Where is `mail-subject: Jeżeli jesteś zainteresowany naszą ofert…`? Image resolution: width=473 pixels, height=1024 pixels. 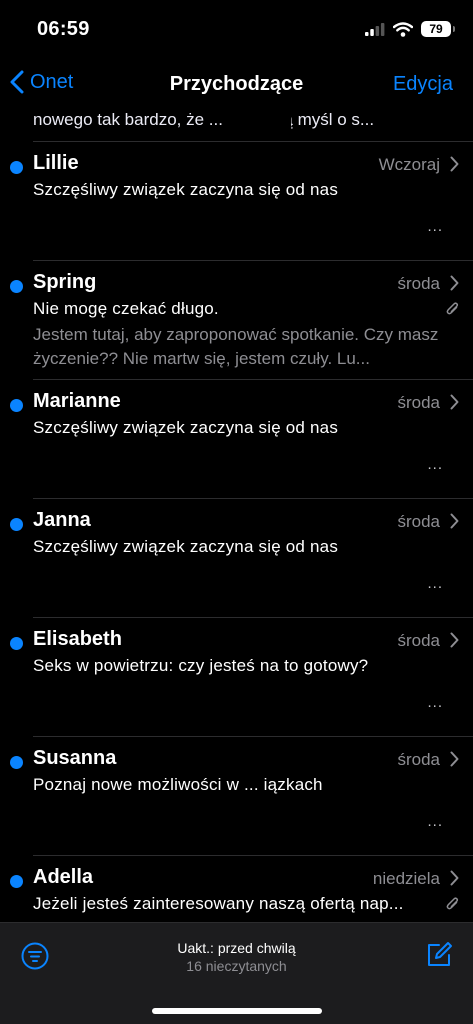 mail-subject: Jeżeli jesteś zainteresowany naszą ofert… is located at coordinates (218, 903).